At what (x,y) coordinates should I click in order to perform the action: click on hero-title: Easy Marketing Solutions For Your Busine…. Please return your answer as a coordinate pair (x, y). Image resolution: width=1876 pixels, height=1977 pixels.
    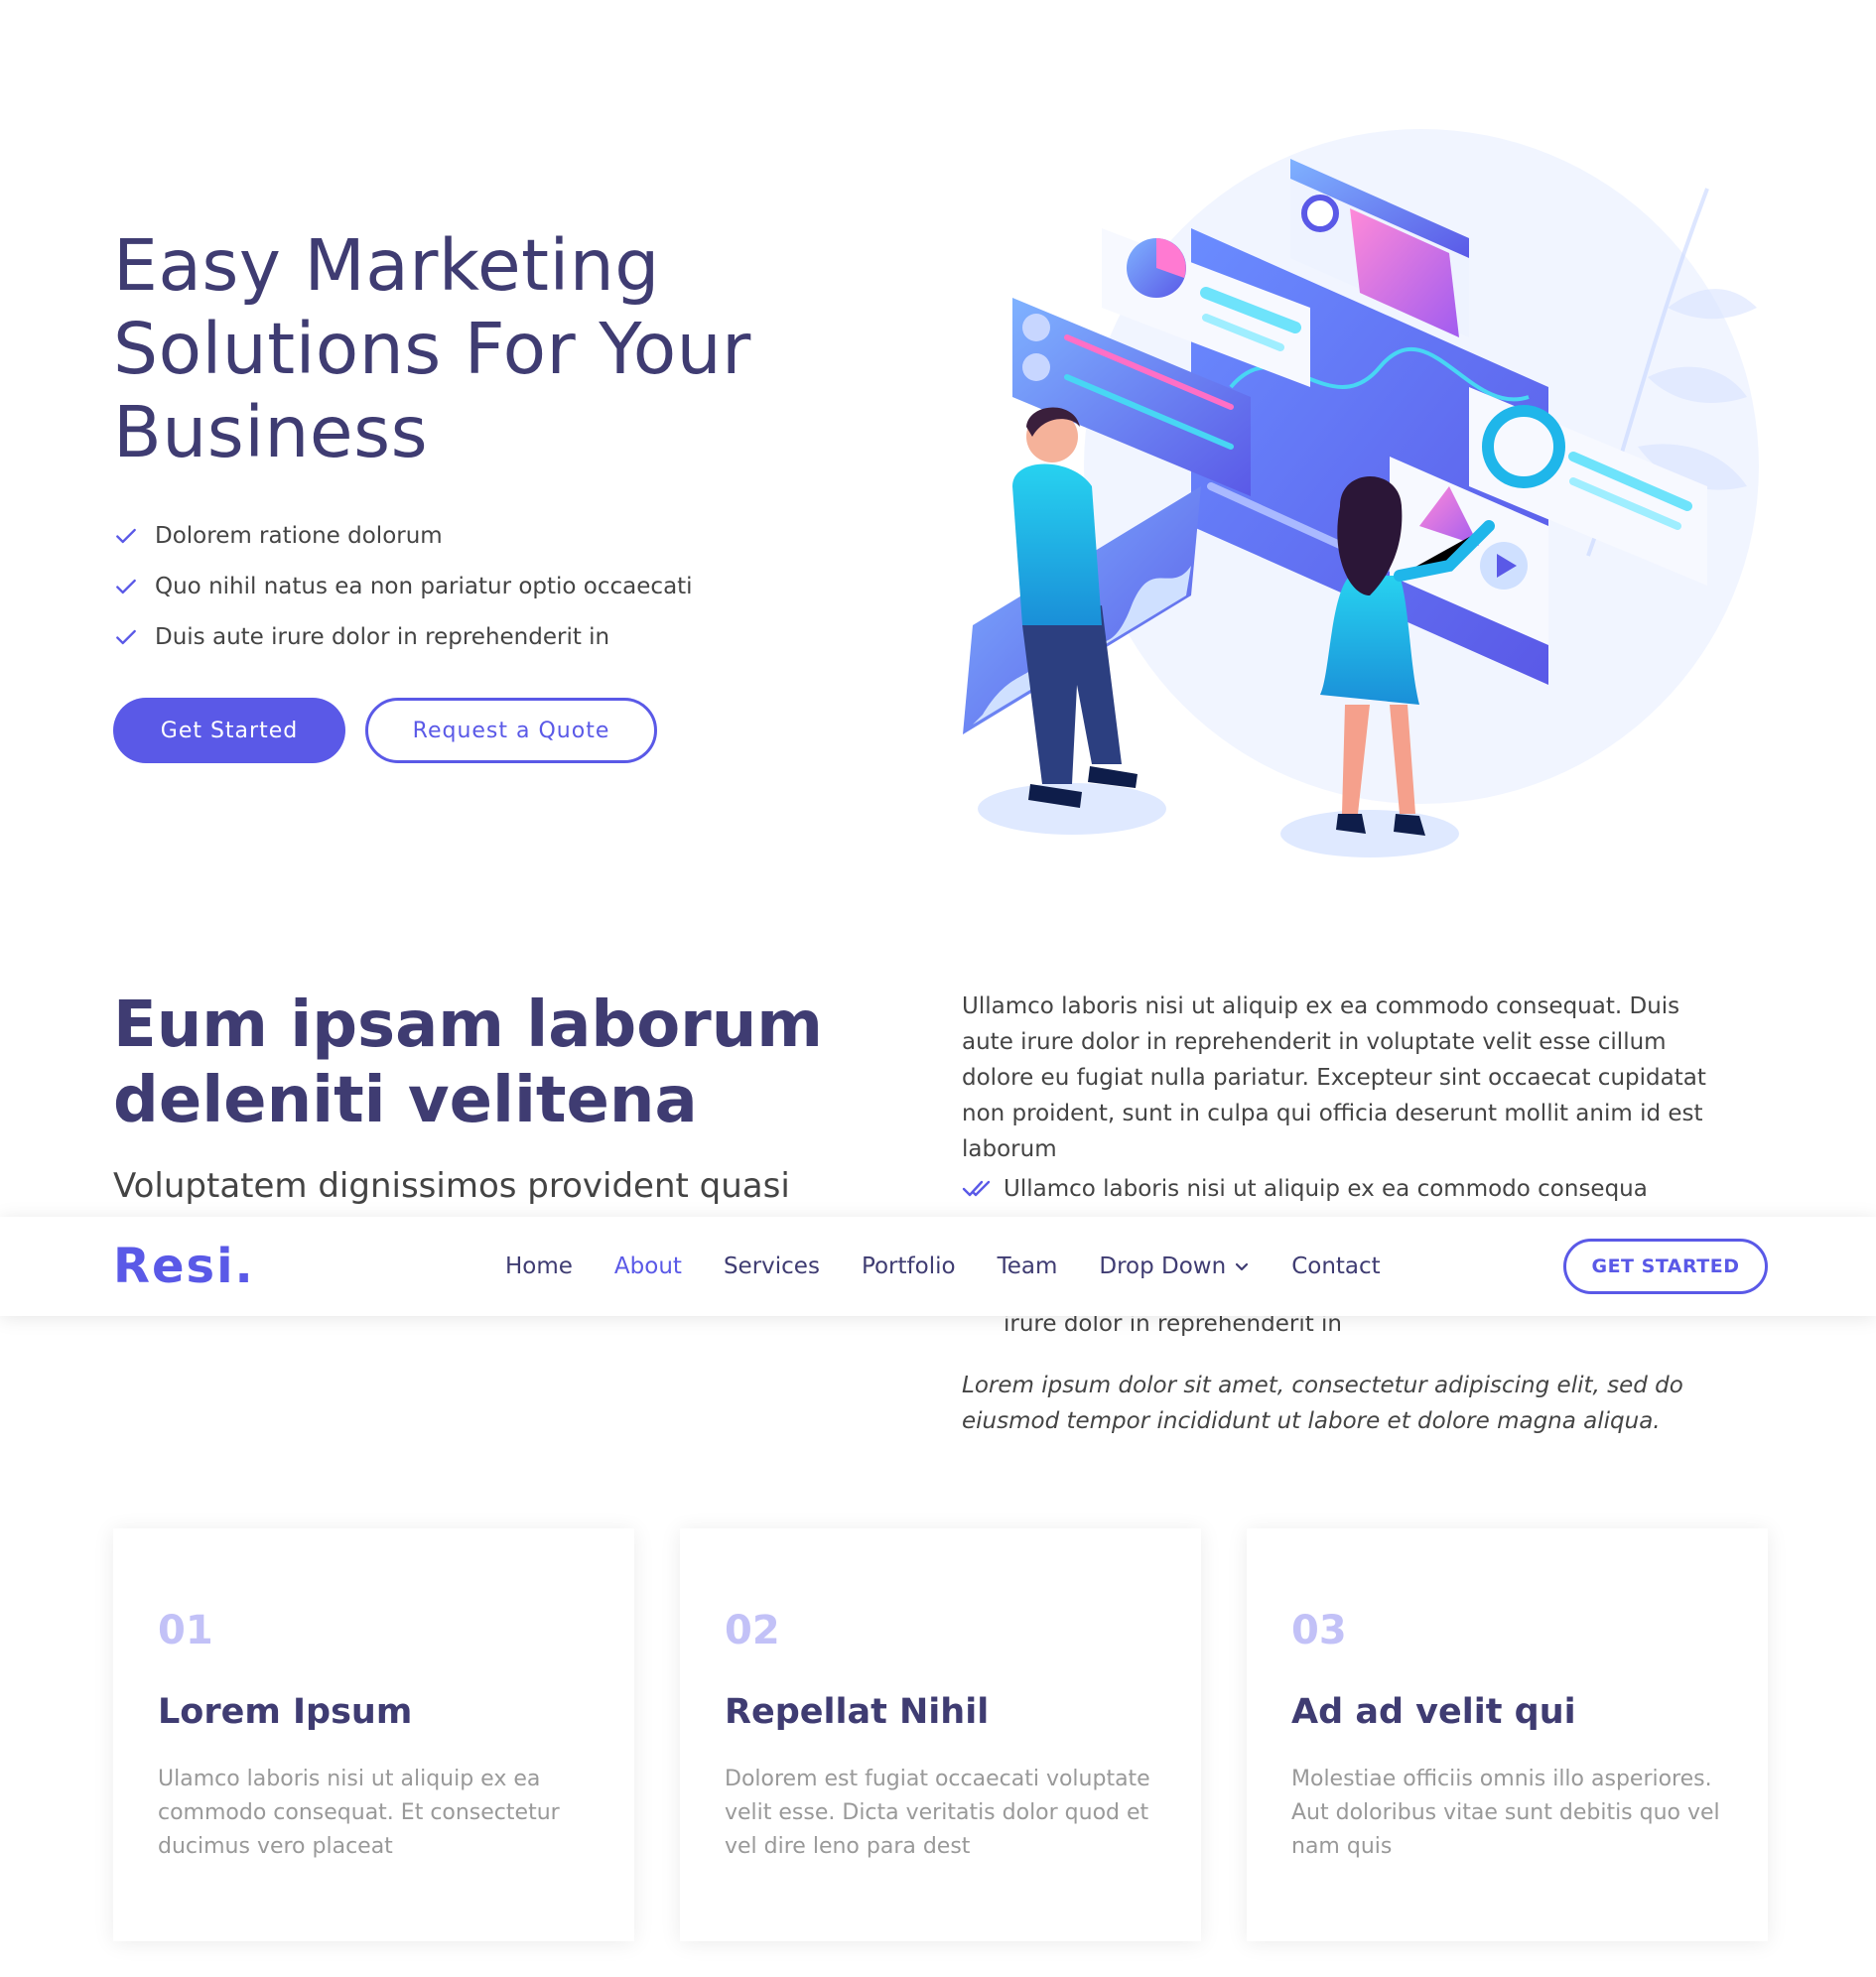
    Looking at the image, I should click on (432, 348).